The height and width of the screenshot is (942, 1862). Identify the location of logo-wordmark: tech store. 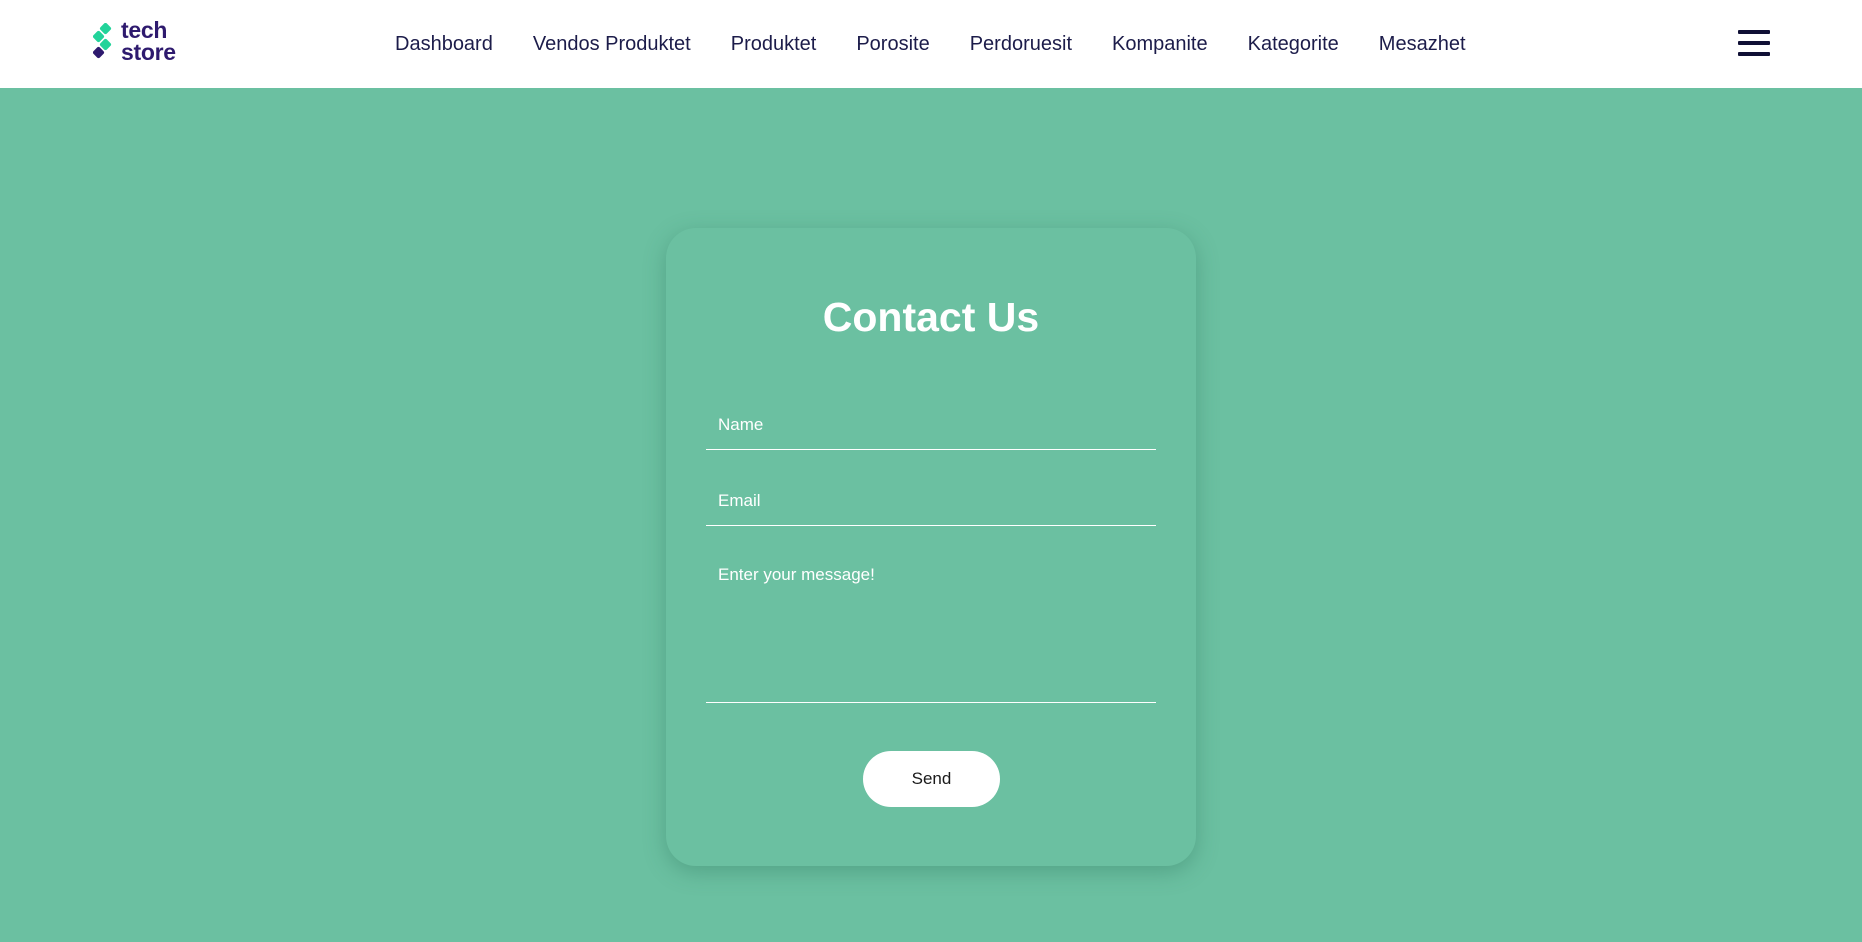
(148, 41).